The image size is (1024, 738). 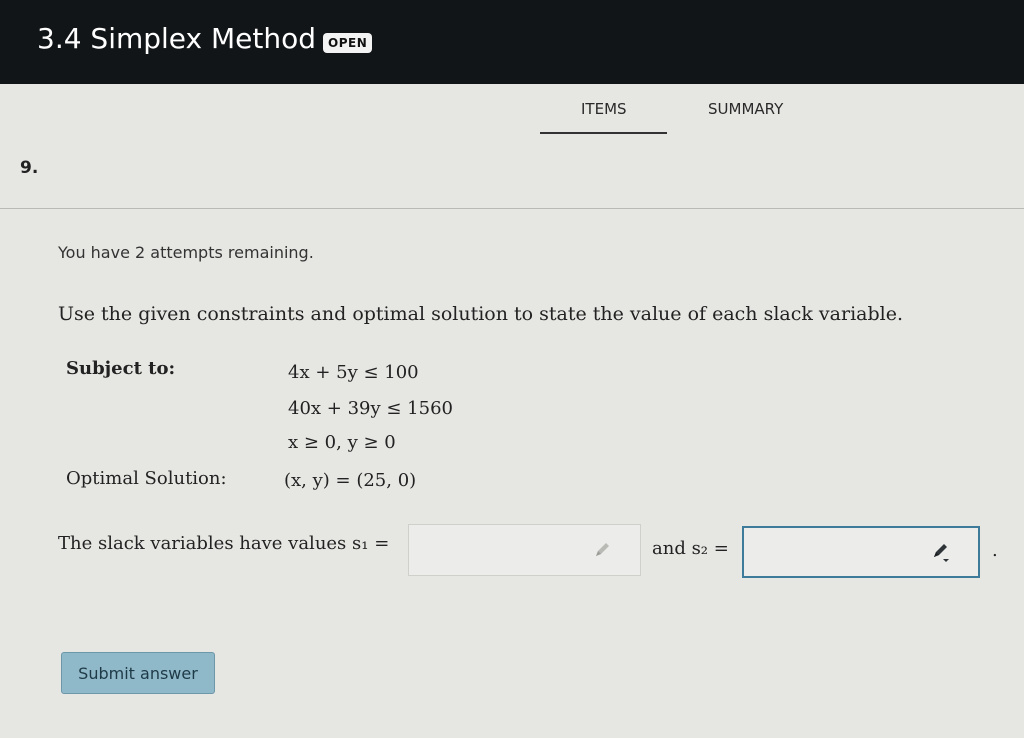 What do you see at coordinates (146, 478) in the screenshot?
I see `optimal-solution-label: Optimal Solution:` at bounding box center [146, 478].